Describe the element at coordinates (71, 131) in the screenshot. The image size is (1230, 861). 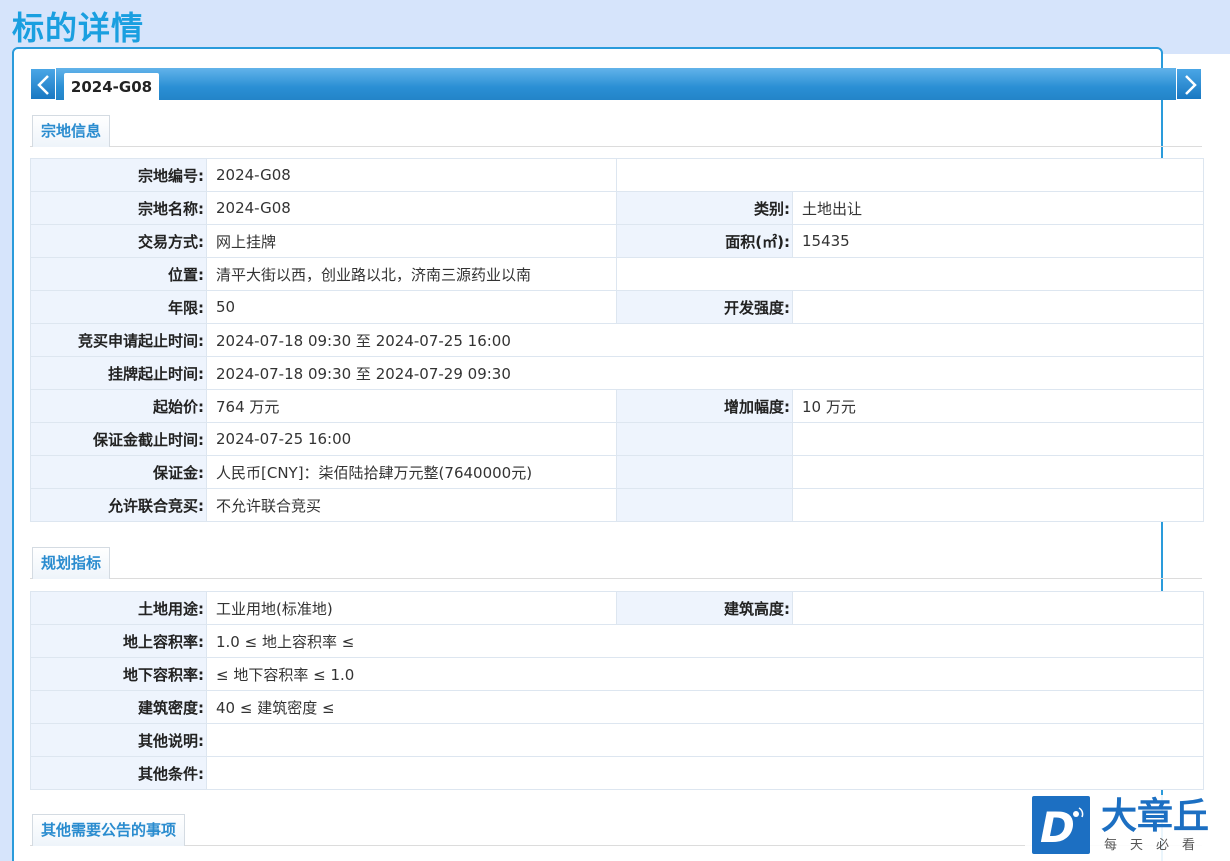
I see `section-label-land-info: 宗地信息` at that location.